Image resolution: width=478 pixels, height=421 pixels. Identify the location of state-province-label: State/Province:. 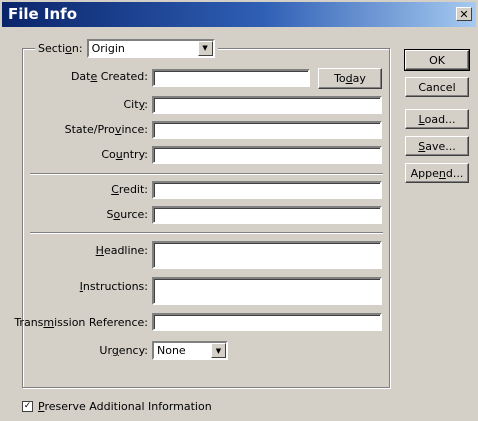
(106, 129).